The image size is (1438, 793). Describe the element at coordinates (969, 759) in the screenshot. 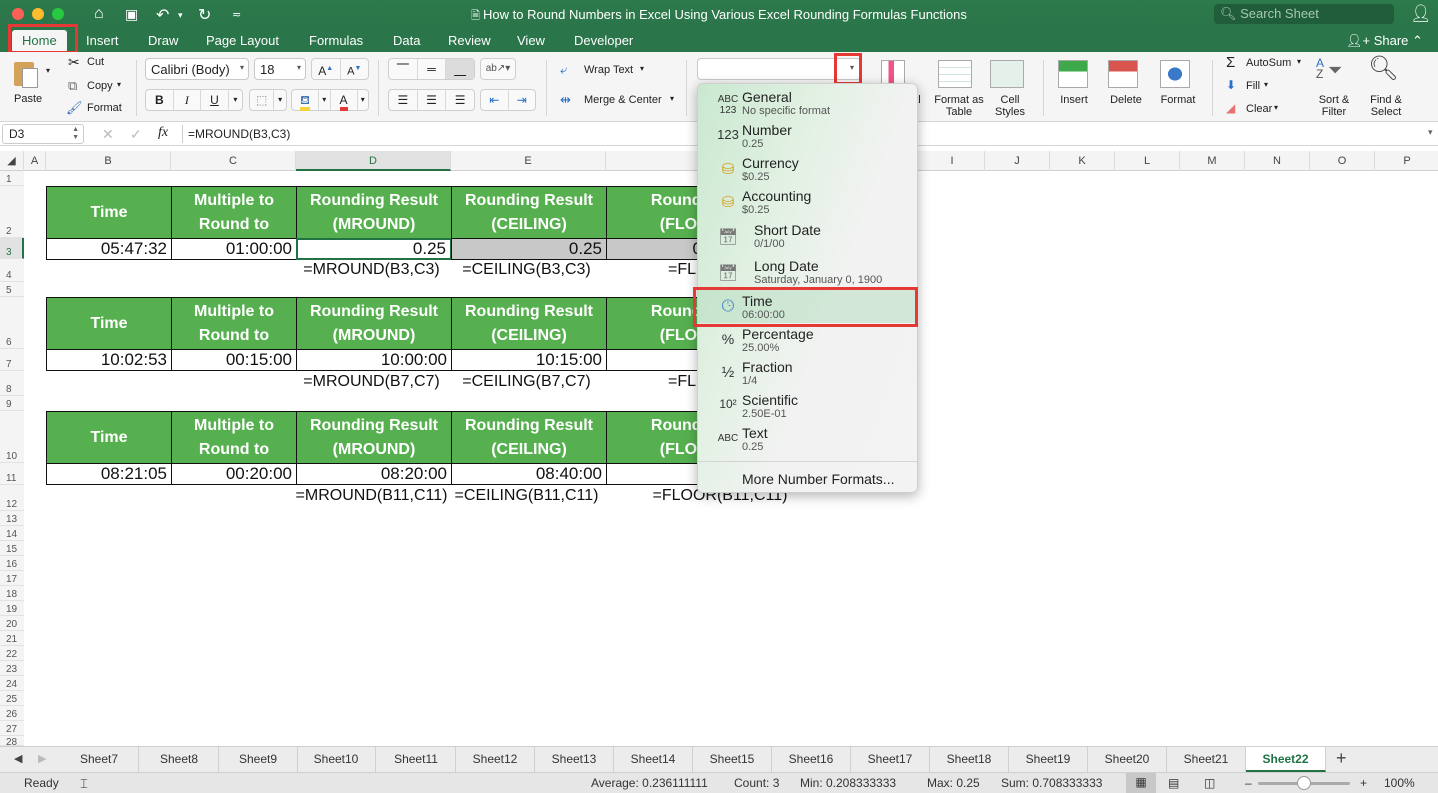

I see `sheet-tab: Sheet18` at that location.